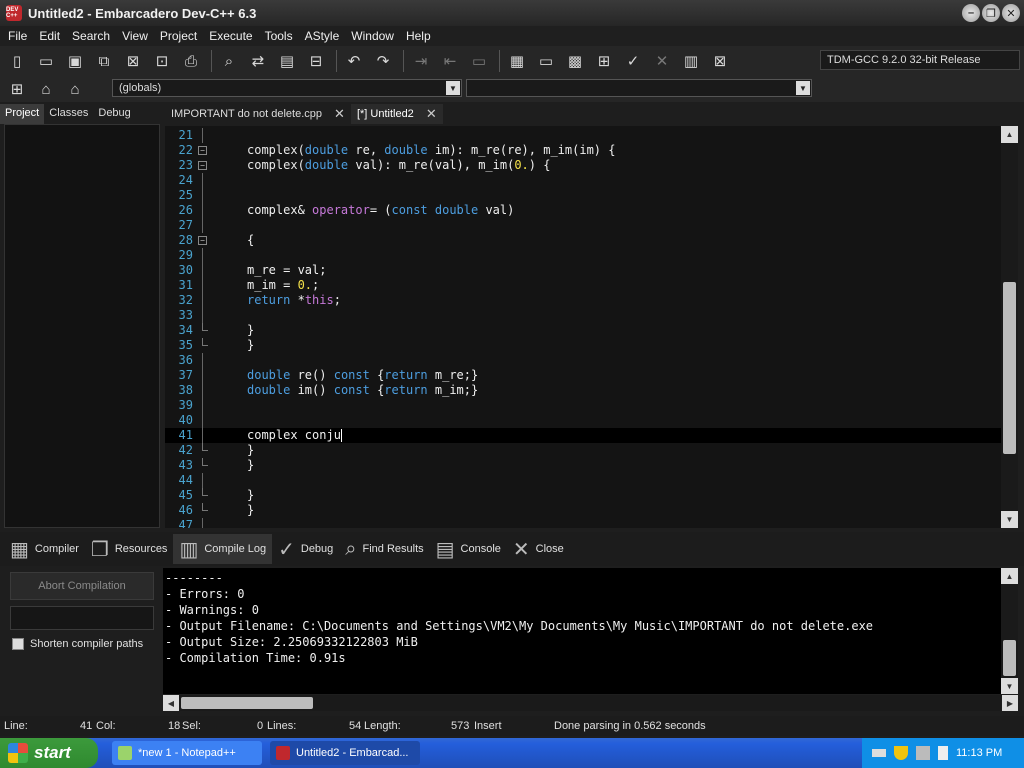  I want to click on code-line: 31 m_im = 0.;, so click(583, 285).